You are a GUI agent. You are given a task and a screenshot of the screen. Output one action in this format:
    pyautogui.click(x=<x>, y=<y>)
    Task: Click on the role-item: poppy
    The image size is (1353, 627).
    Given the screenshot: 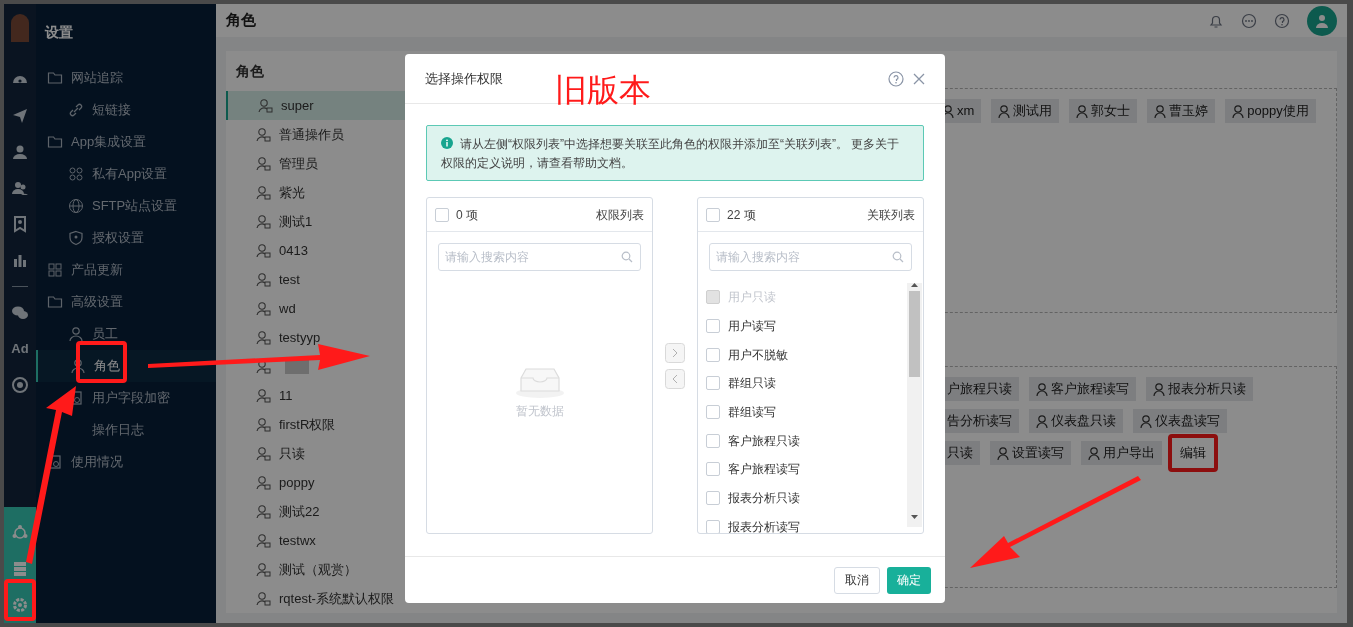 What is the action you would take?
    pyautogui.click(x=326, y=482)
    